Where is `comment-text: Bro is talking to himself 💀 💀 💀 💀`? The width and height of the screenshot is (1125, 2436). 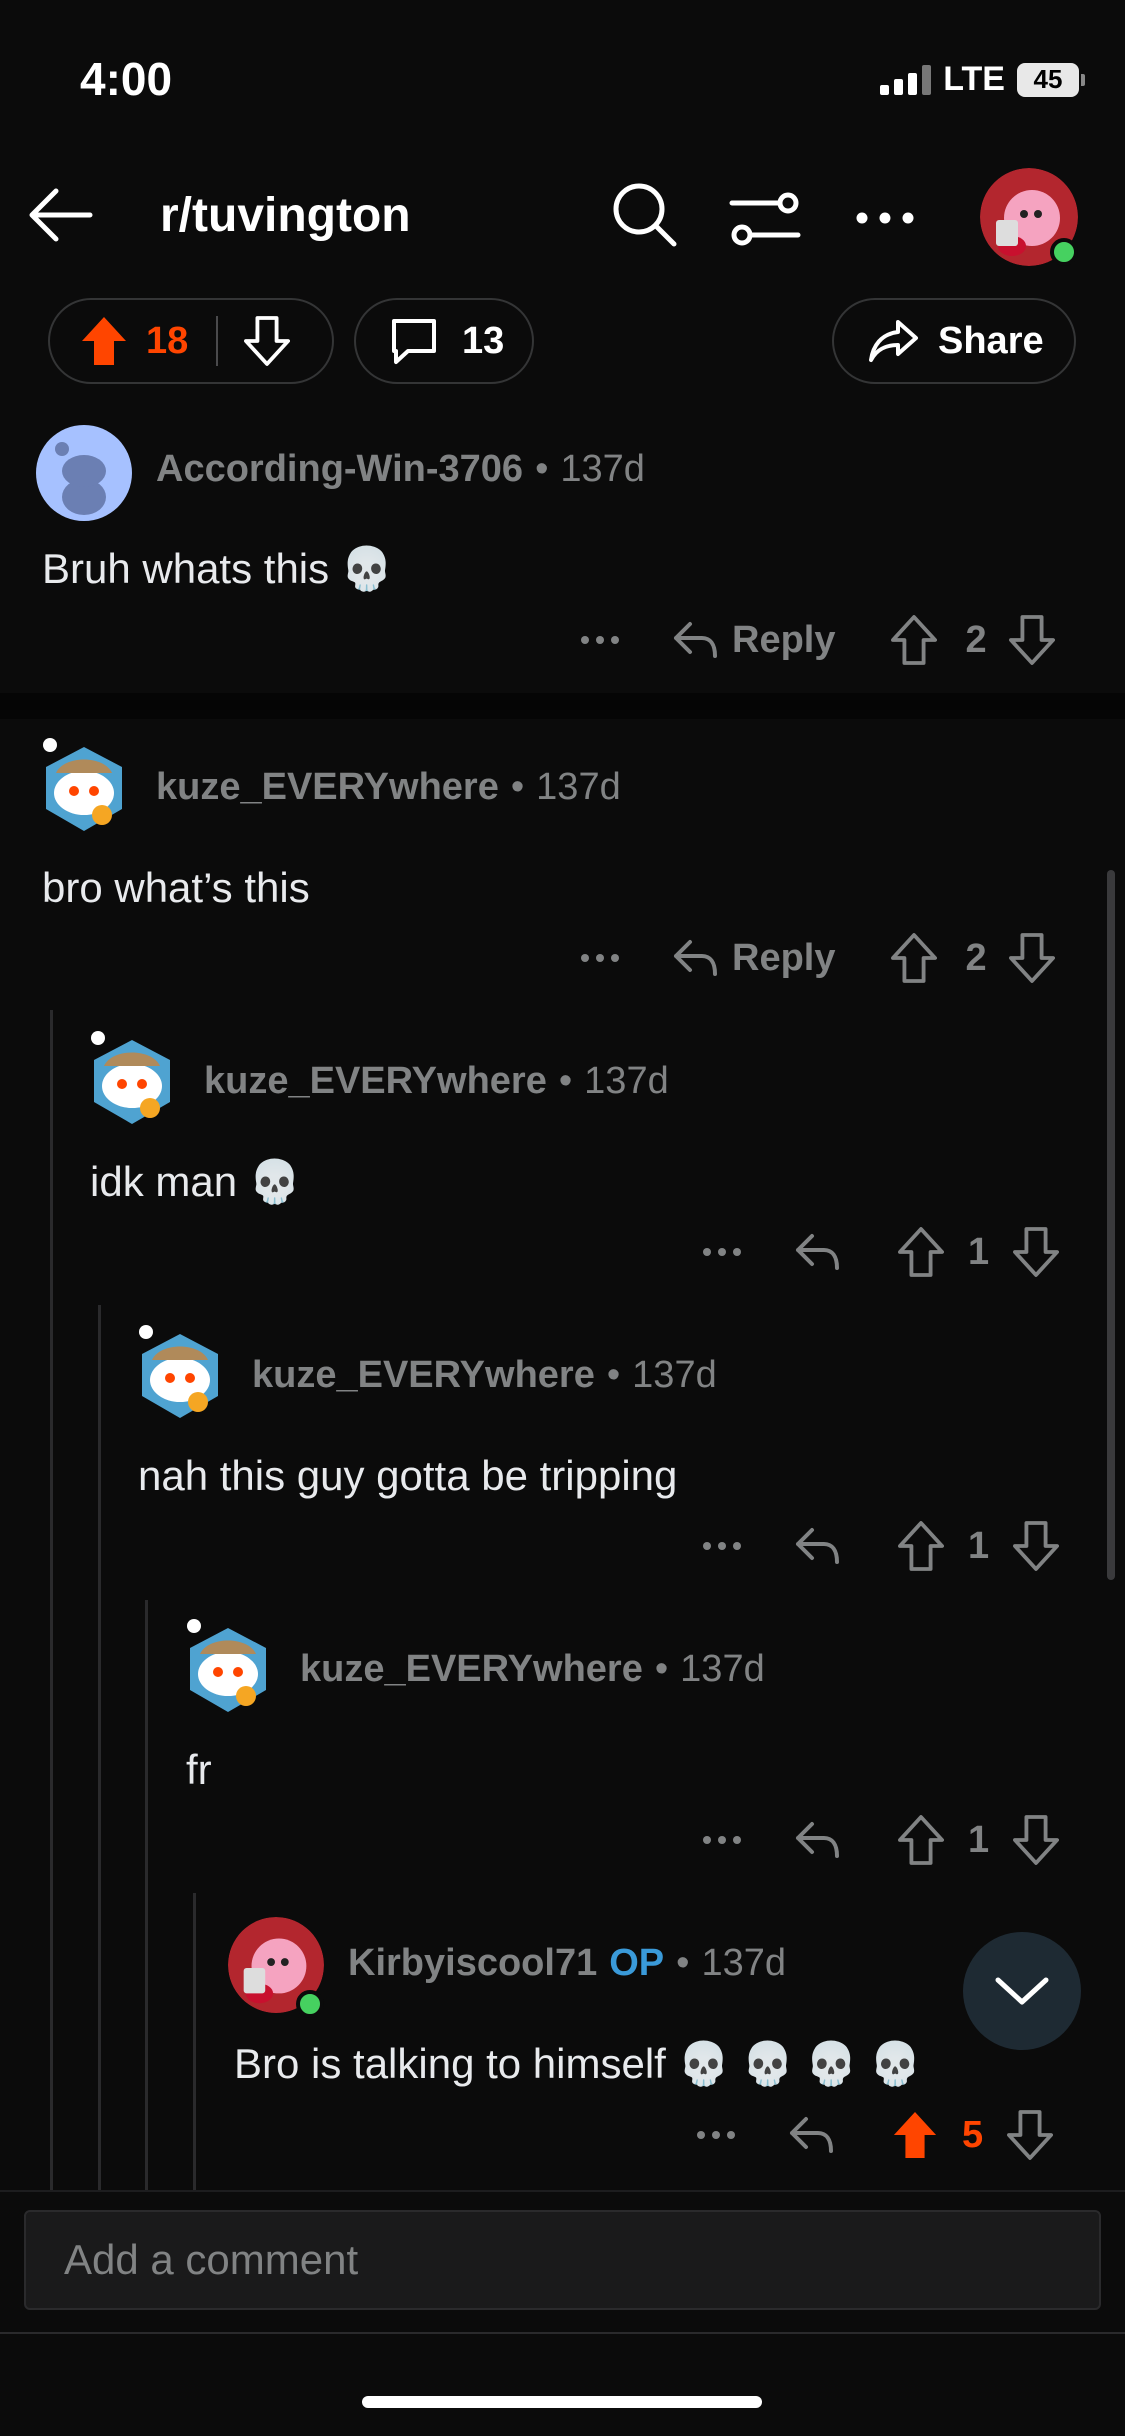 comment-text: Bro is talking to himself 💀 💀 💀 💀 is located at coordinates (578, 2063).